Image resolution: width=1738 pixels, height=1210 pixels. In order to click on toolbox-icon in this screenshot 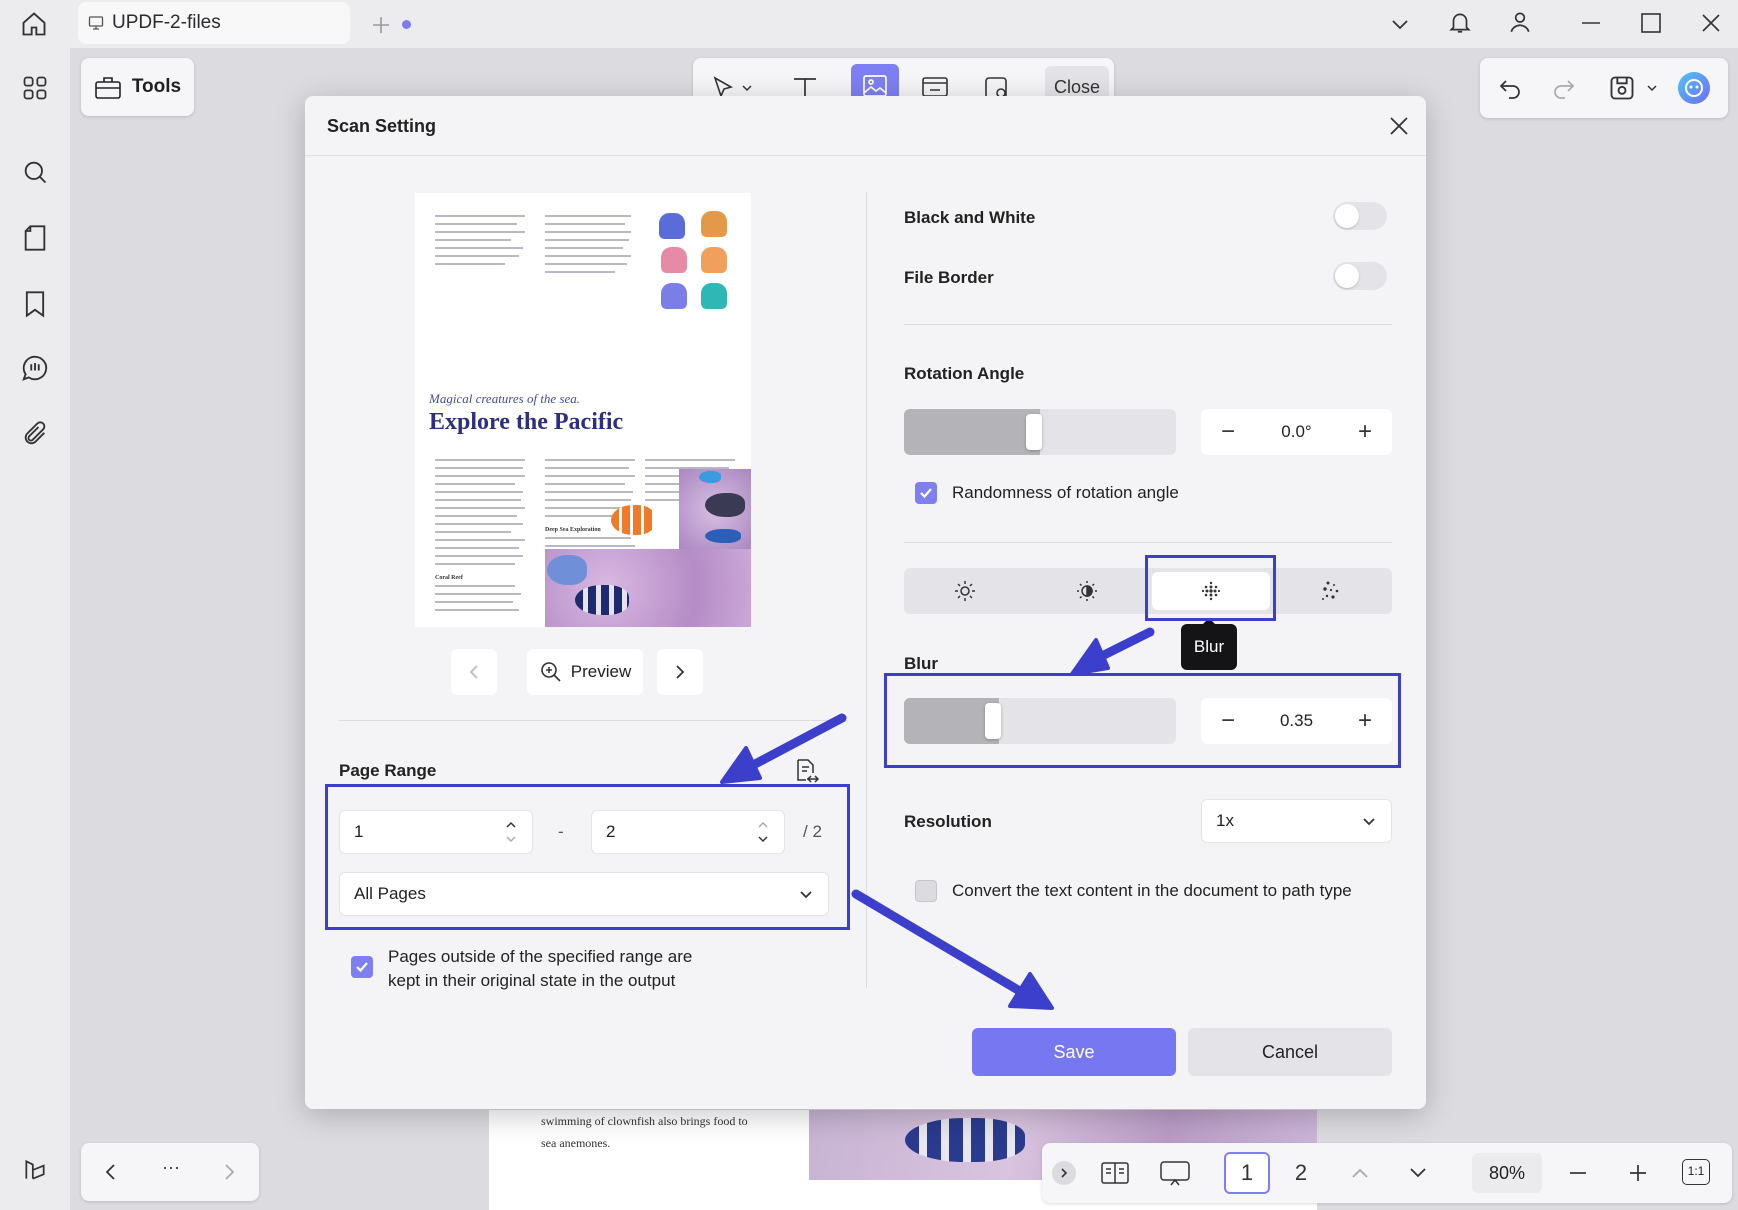, I will do `click(108, 87)`.